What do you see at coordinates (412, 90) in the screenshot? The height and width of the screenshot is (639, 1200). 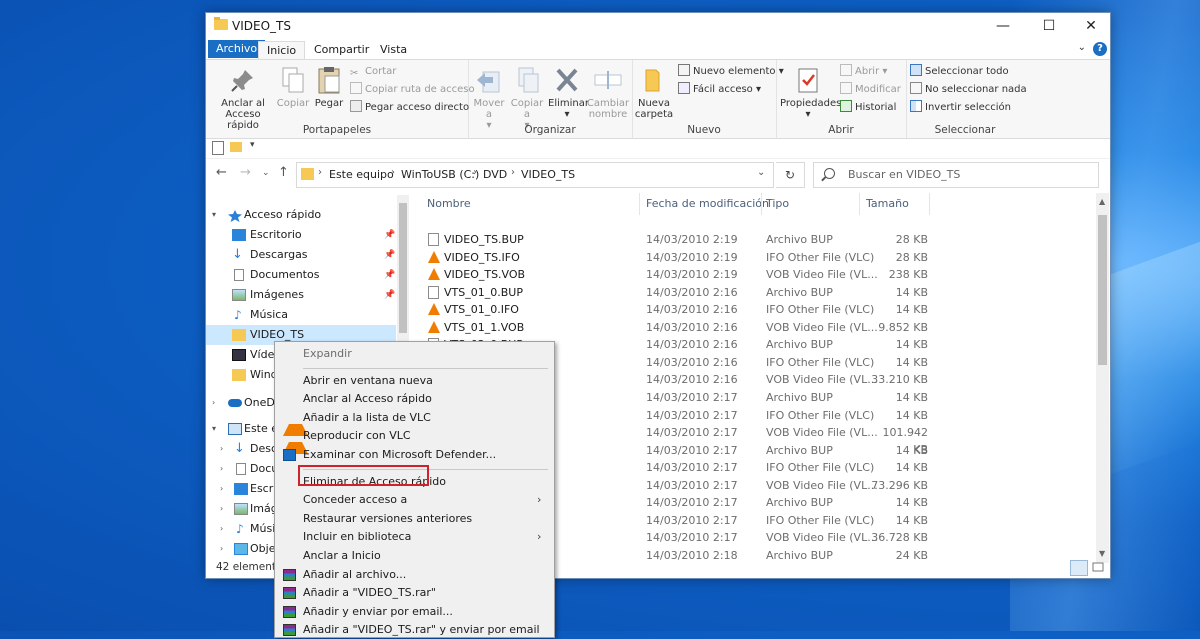 I see `copy-path-button: Copiar ruta de acceso` at bounding box center [412, 90].